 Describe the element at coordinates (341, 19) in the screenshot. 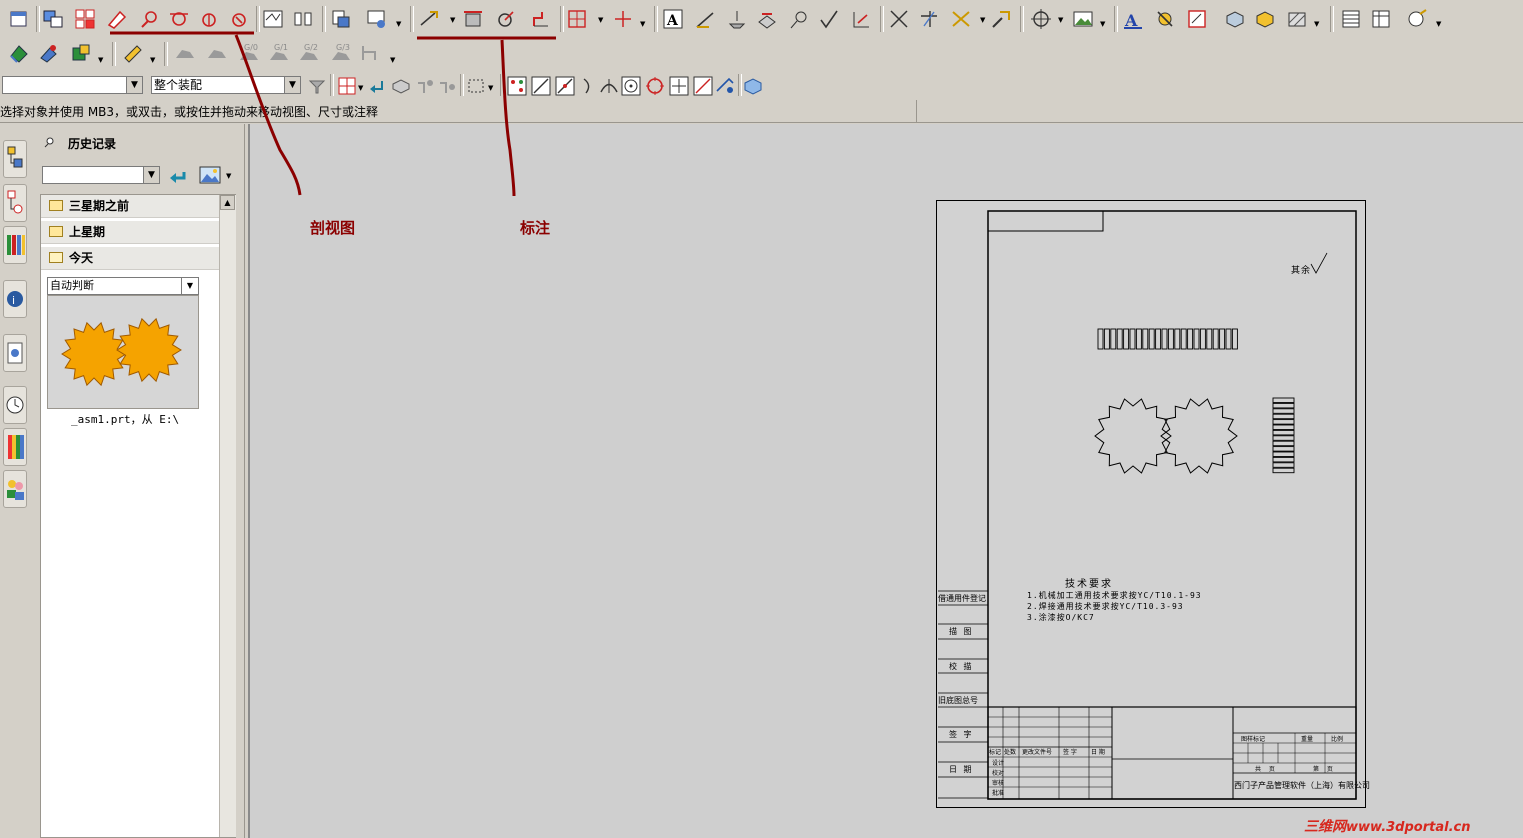

I see `update-view-icon` at that location.